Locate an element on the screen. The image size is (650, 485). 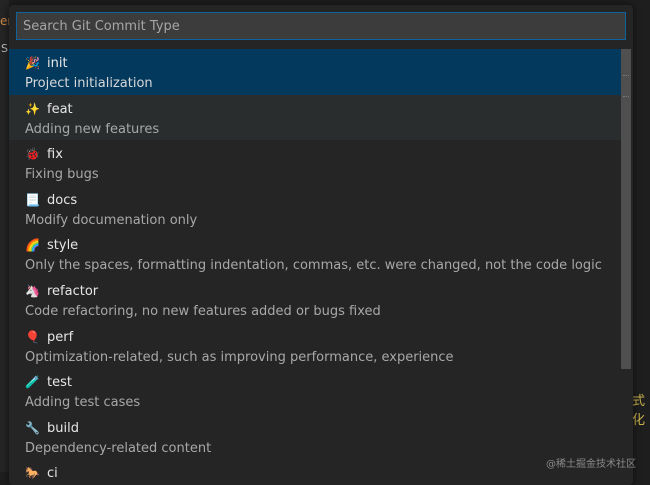
list-item-header: ✨ feat is located at coordinates (323, 109).